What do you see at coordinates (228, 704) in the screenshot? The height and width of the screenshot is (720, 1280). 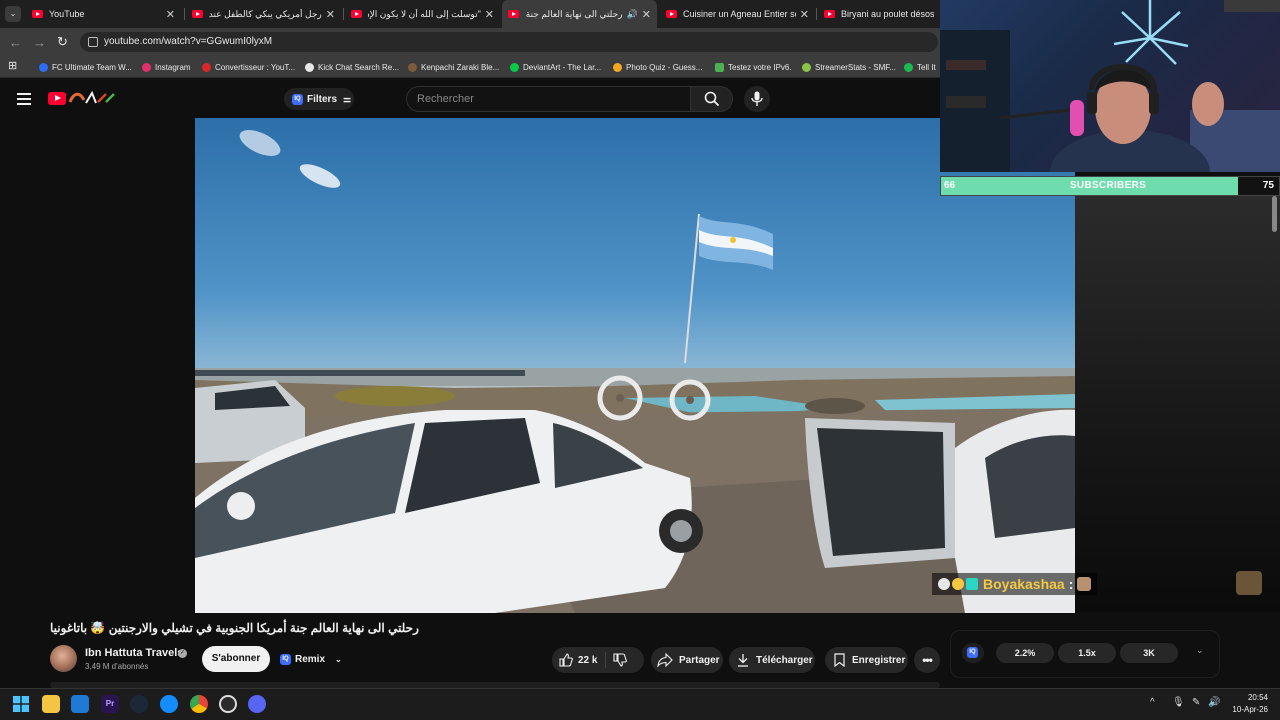 I see `obs-icon` at bounding box center [228, 704].